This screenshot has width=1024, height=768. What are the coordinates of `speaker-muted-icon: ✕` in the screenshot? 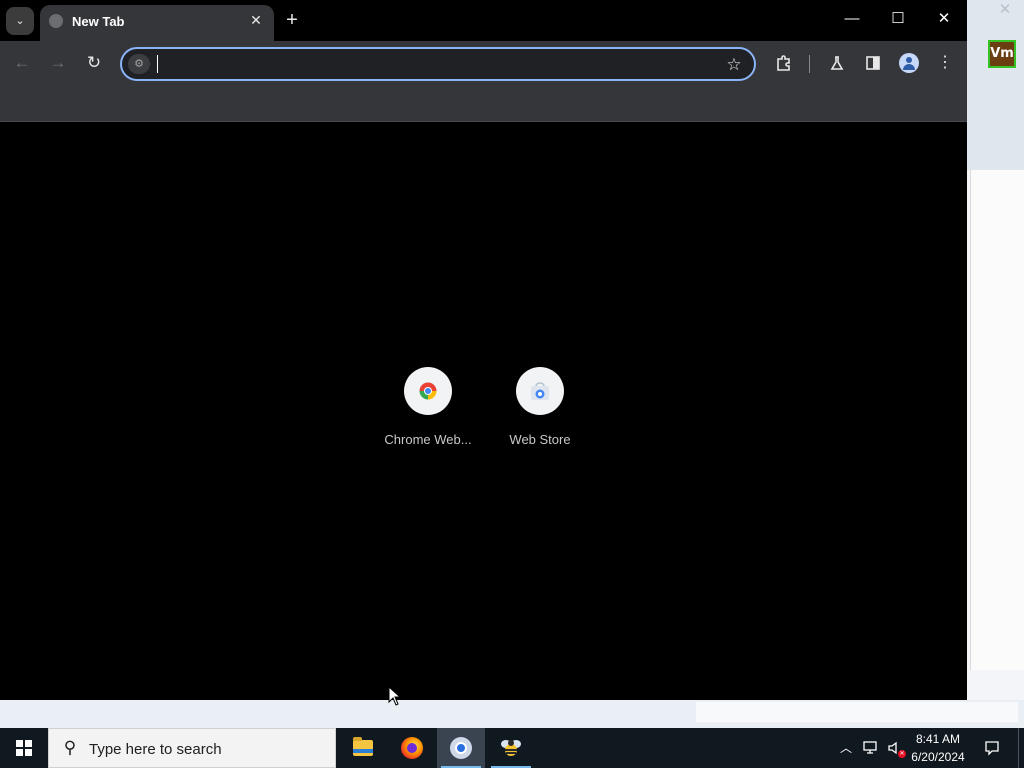 It's located at (895, 748).